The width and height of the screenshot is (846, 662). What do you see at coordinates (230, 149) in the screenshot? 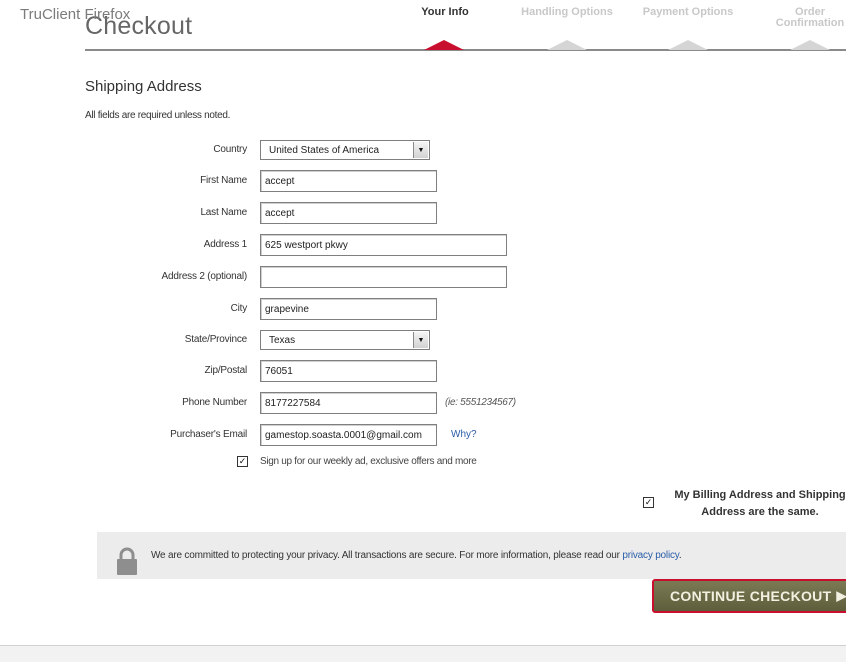
I see `country-label: Country` at bounding box center [230, 149].